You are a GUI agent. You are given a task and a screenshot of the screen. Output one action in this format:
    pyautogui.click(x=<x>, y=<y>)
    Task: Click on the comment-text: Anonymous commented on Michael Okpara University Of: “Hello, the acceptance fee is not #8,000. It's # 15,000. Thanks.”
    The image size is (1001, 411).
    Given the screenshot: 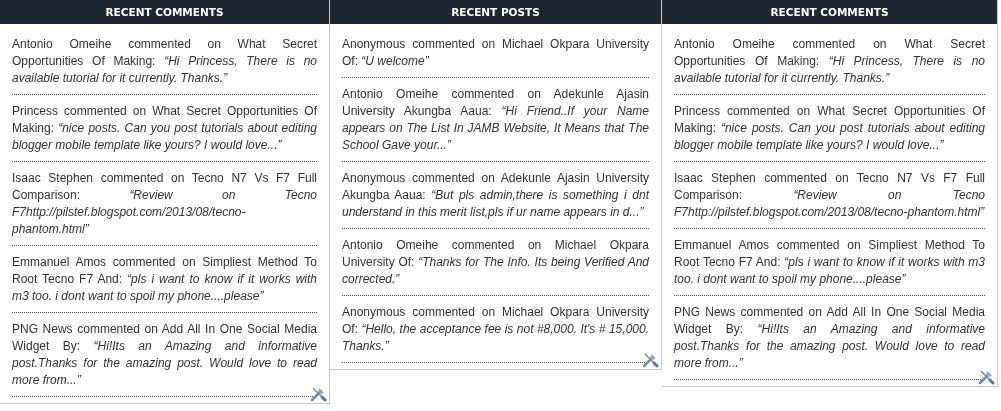 What is the action you would take?
    pyautogui.click(x=495, y=329)
    